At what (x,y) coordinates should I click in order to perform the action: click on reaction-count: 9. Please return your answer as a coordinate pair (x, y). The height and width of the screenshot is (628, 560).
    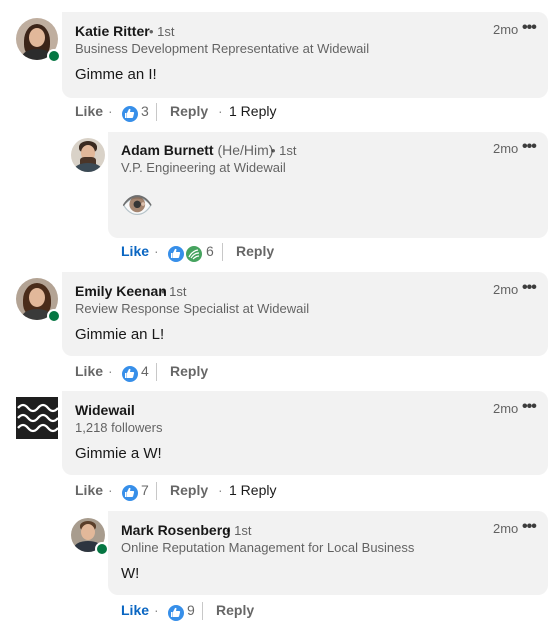
    Looking at the image, I should click on (191, 610).